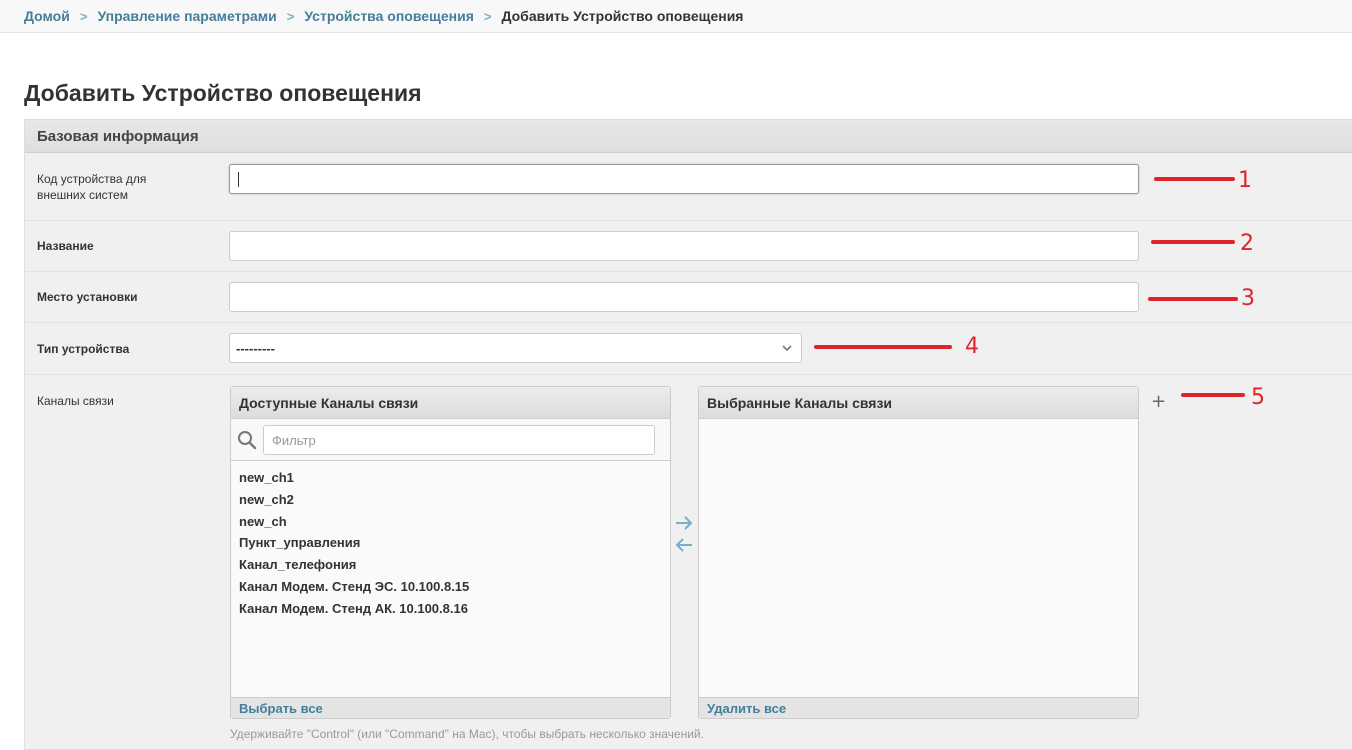 This screenshot has width=1352, height=750. Describe the element at coordinates (354, 587) in the screenshot. I see `channel-option: Канал Модем. Стенд ЭС. 10.100.8.15` at that location.